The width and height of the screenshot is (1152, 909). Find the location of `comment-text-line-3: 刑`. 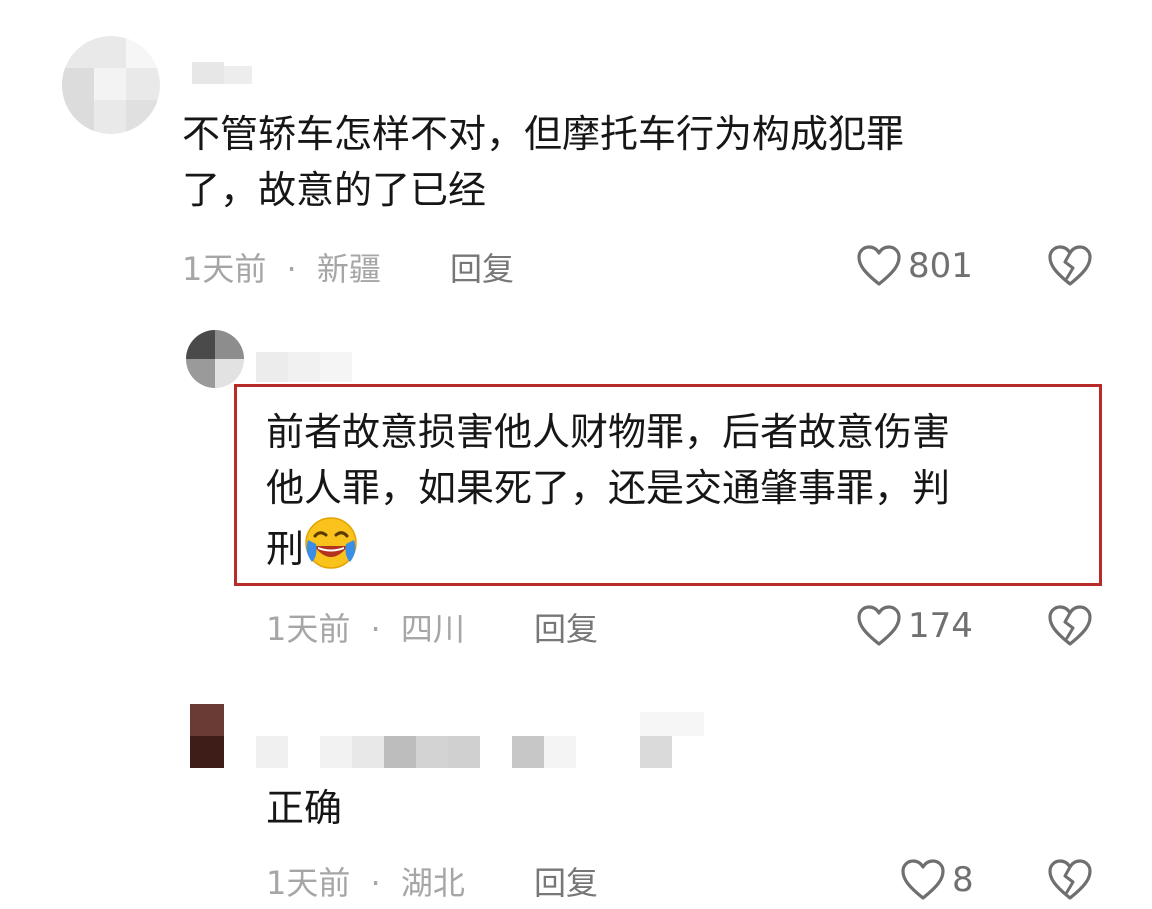

comment-text-line-3: 刑 is located at coordinates (676, 546).